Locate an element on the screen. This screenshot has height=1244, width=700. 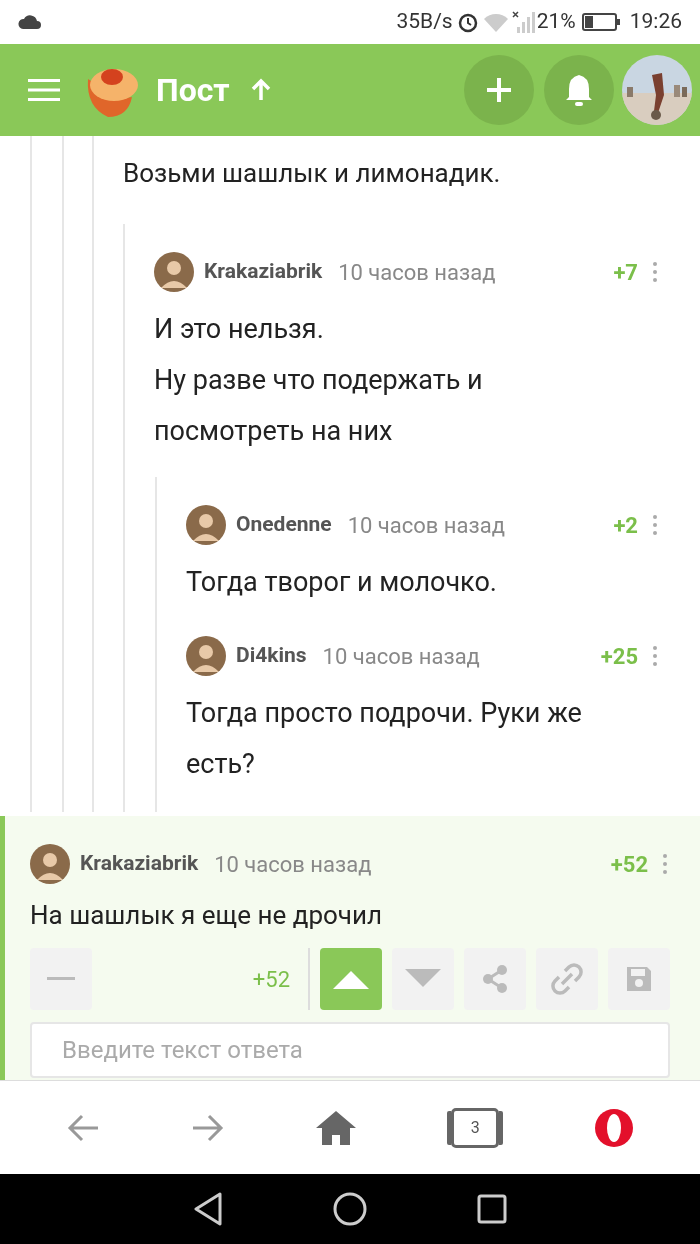
comment-text: Возьми шашлык и лимонадик. is located at coordinates (312, 173).